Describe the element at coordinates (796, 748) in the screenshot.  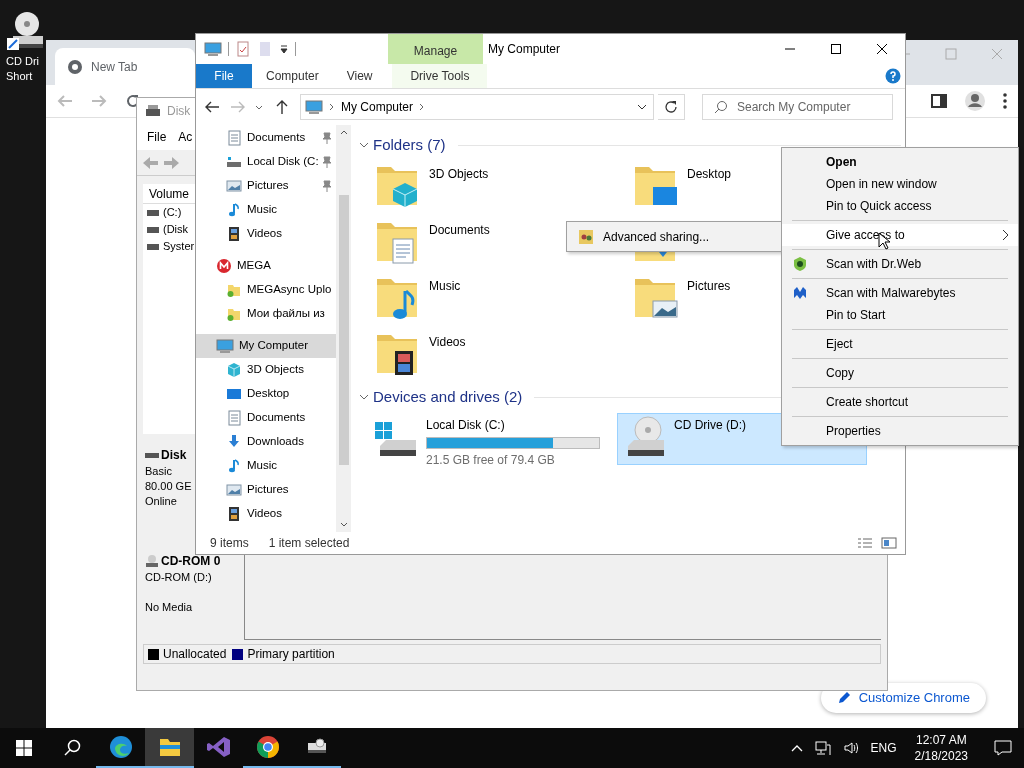
I see `chevron-up-icon` at that location.